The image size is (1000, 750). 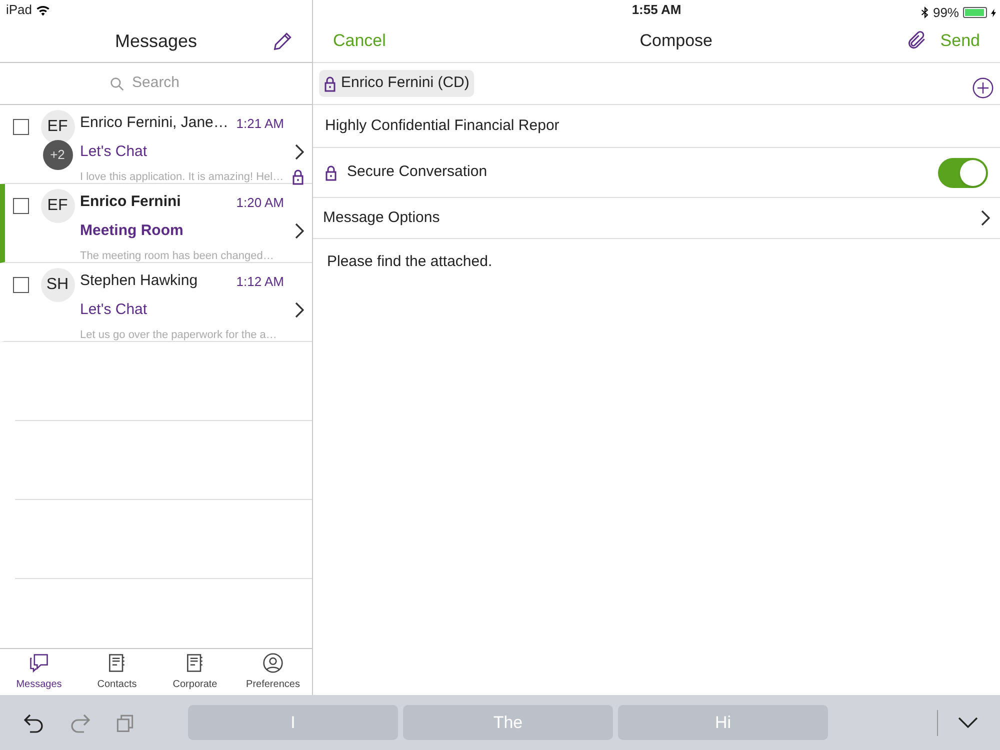 What do you see at coordinates (260, 203) in the screenshot?
I see `message-time: 1:20 AM` at bounding box center [260, 203].